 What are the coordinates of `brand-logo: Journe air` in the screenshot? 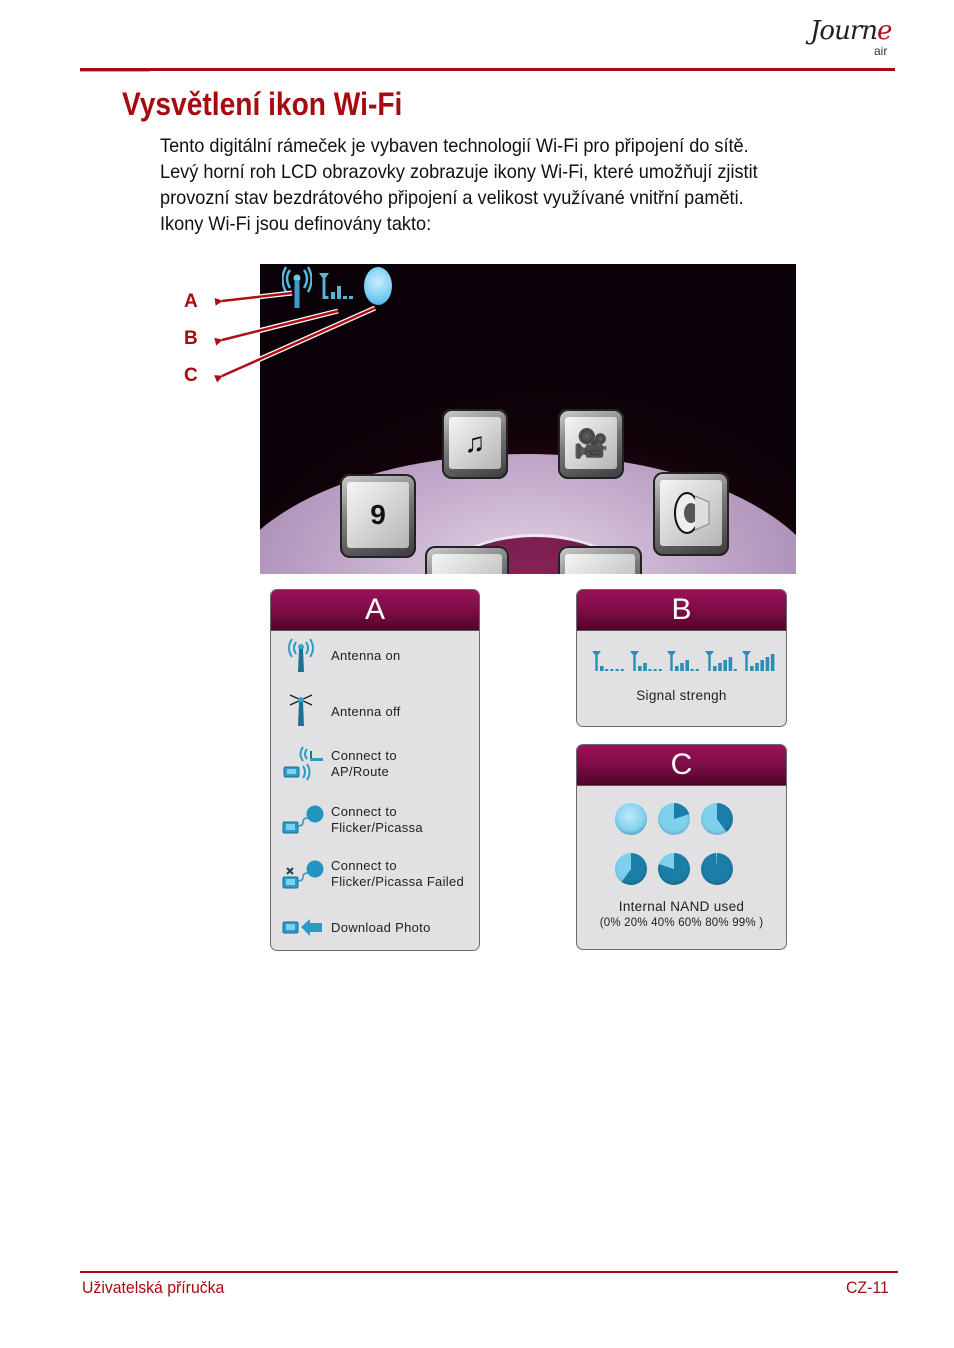 It's located at (854, 38).